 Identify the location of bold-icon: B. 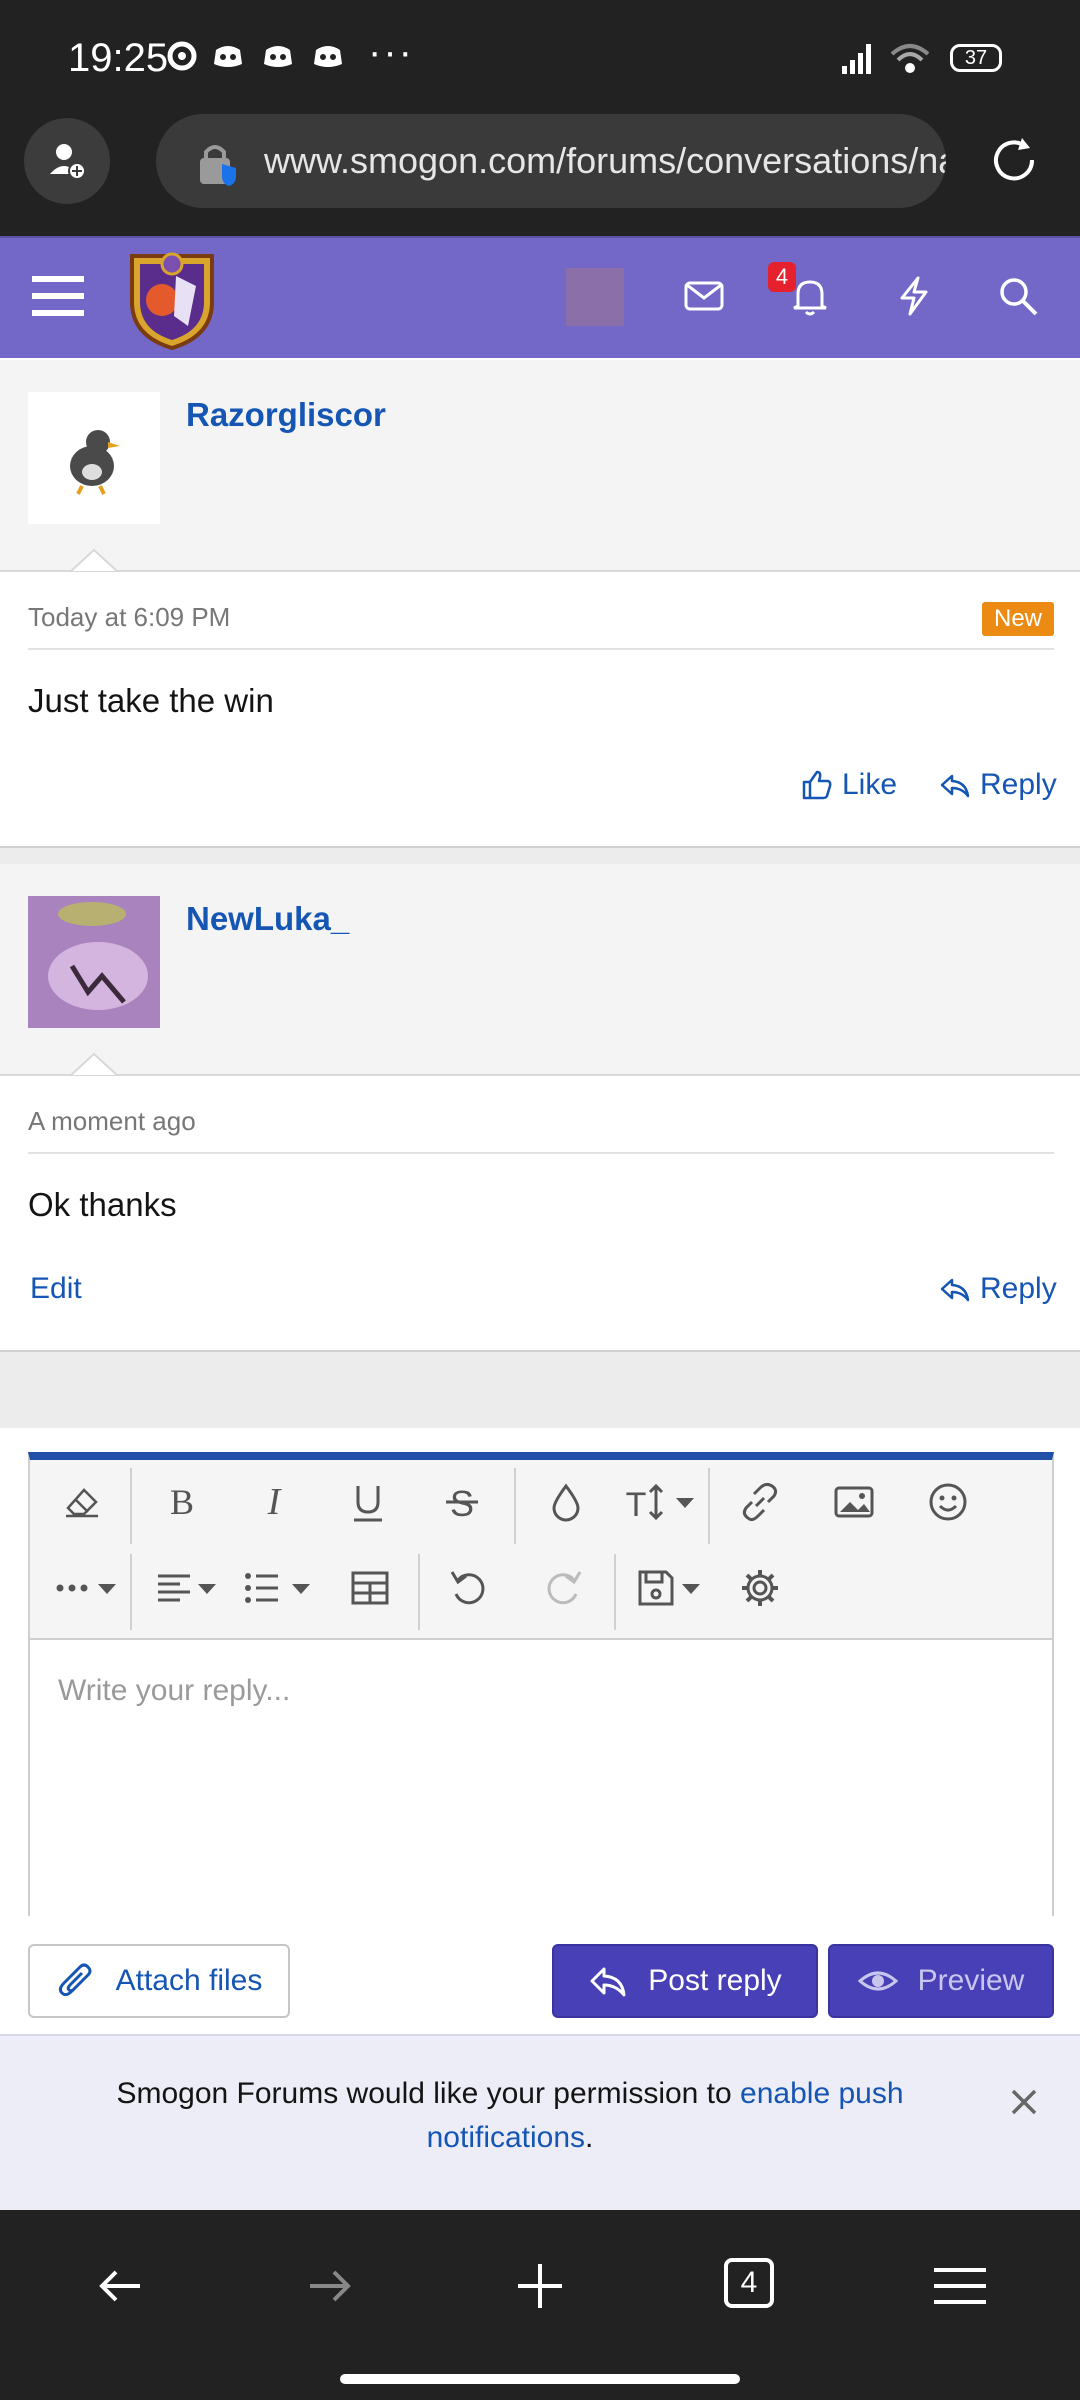
(182, 1502).